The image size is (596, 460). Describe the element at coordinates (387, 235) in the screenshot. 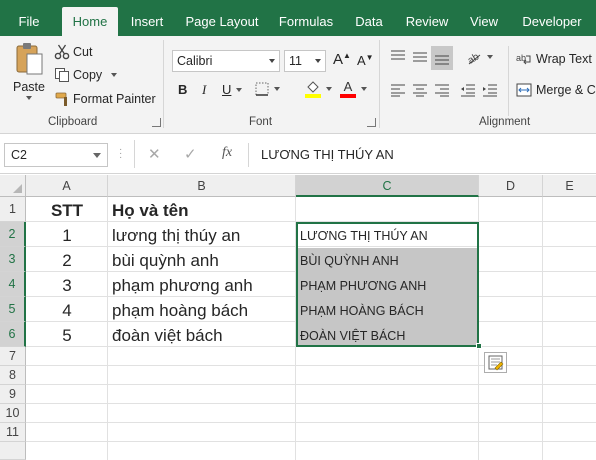

I see `cell-c2: LƯƠNG THỊ THÚY AN` at that location.